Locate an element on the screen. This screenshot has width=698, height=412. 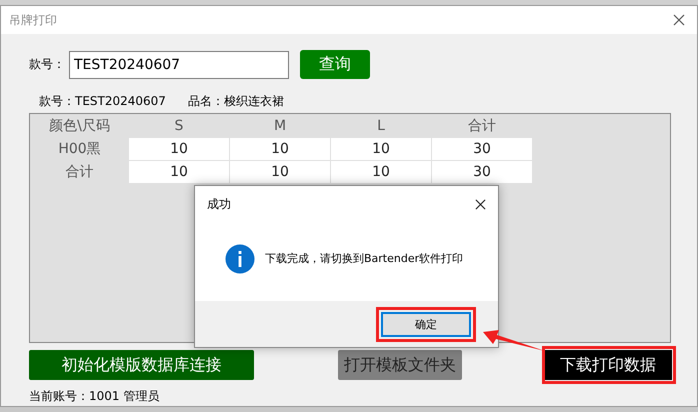
column-header: S is located at coordinates (179, 126).